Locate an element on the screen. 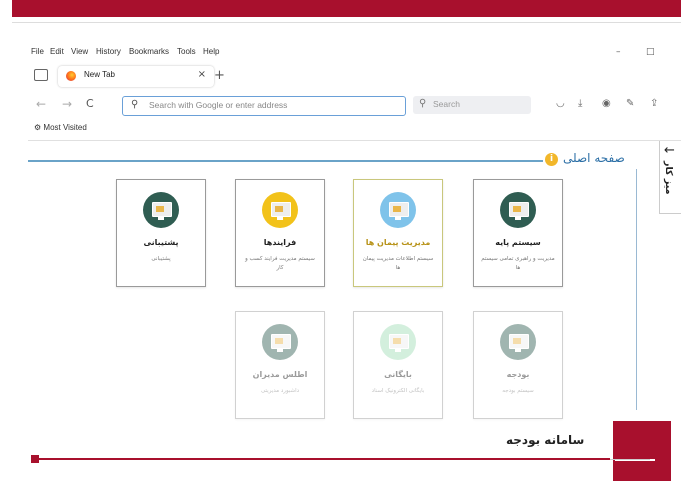  card-desc: مدیریت و راهبری تمامی سیستم ها is located at coordinates (518, 263).